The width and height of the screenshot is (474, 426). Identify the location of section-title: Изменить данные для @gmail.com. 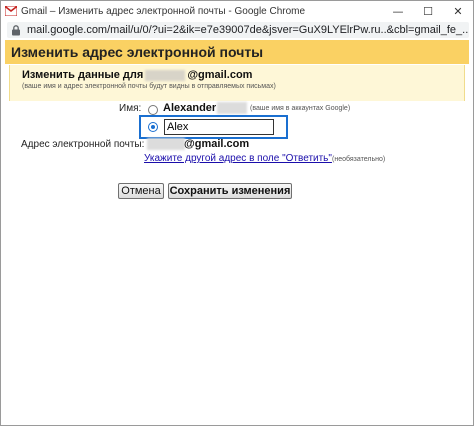
(137, 75).